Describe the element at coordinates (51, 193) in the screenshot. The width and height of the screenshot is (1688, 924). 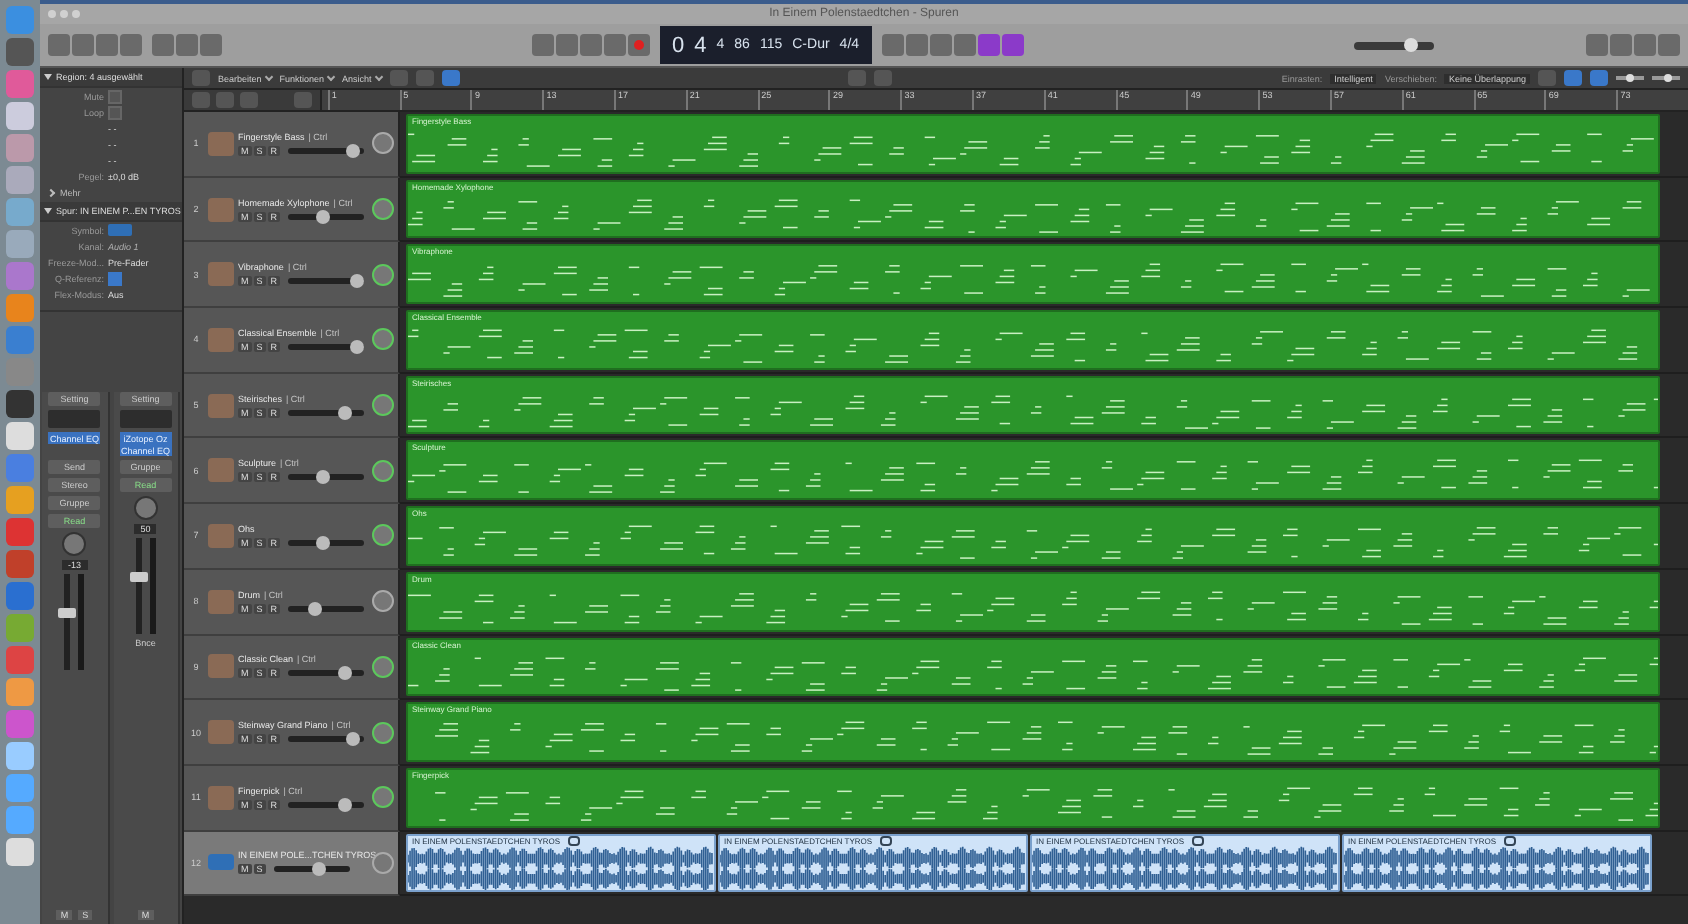
I see `chevron-icon` at that location.